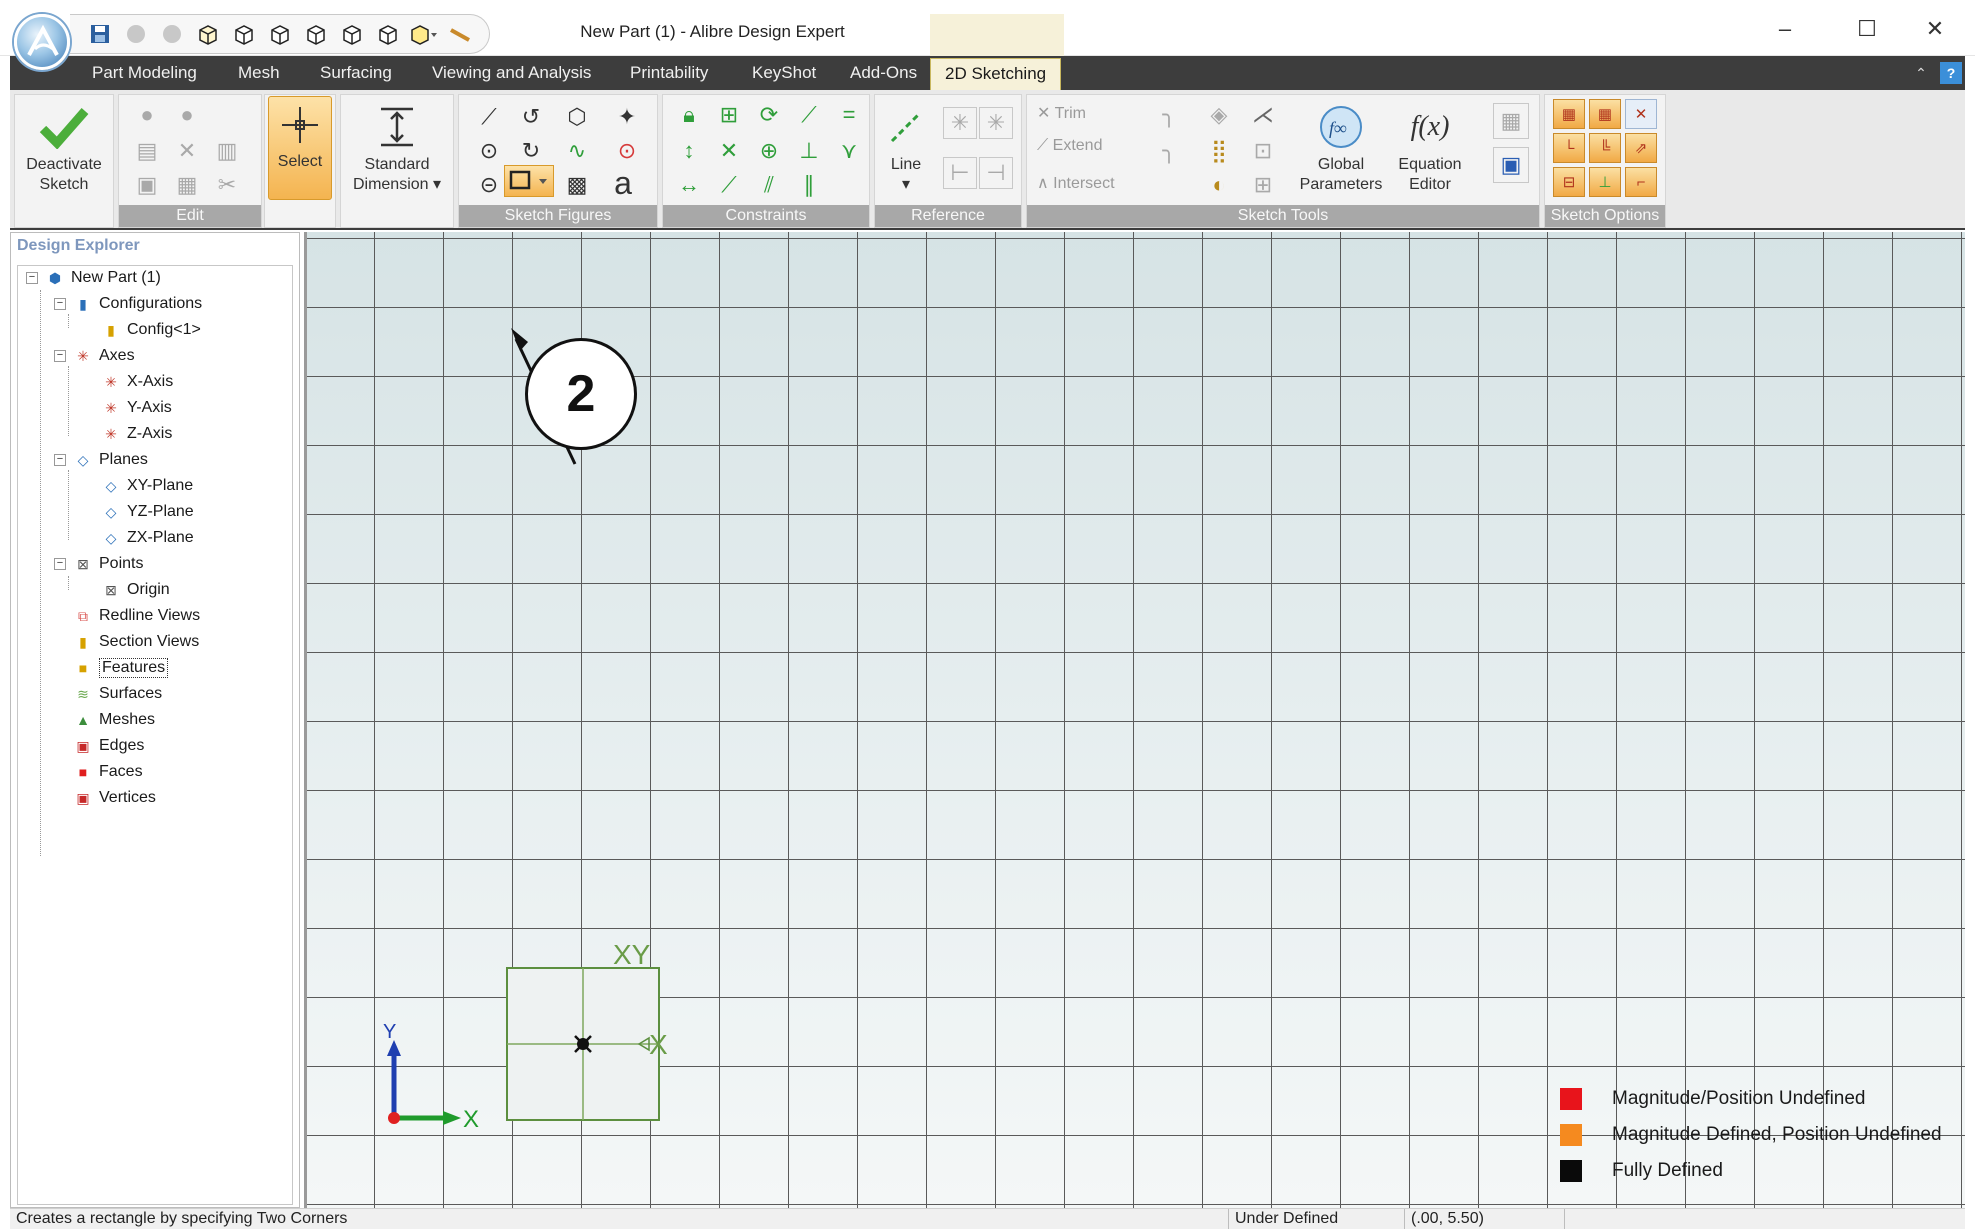 The image size is (1975, 1229). What do you see at coordinates (227, 185) in the screenshot?
I see `cut-icon: ✂` at bounding box center [227, 185].